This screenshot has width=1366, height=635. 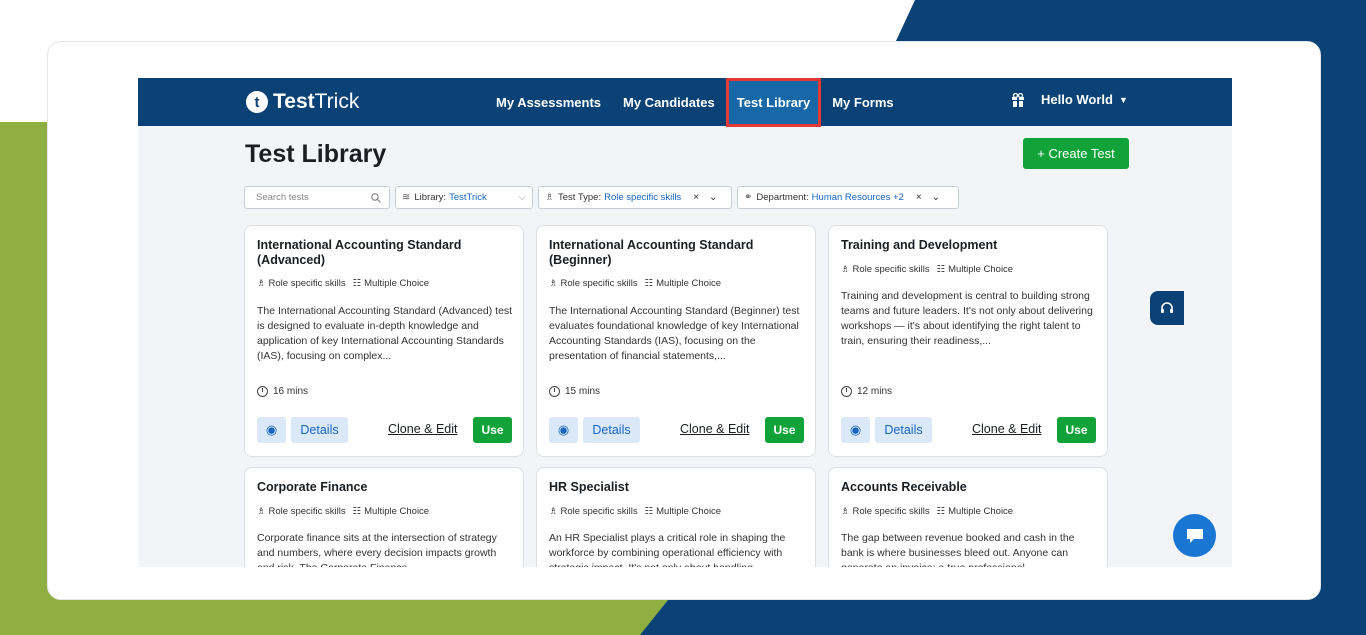 What do you see at coordinates (857, 197) in the screenshot?
I see `department-value: Human Resources +2` at bounding box center [857, 197].